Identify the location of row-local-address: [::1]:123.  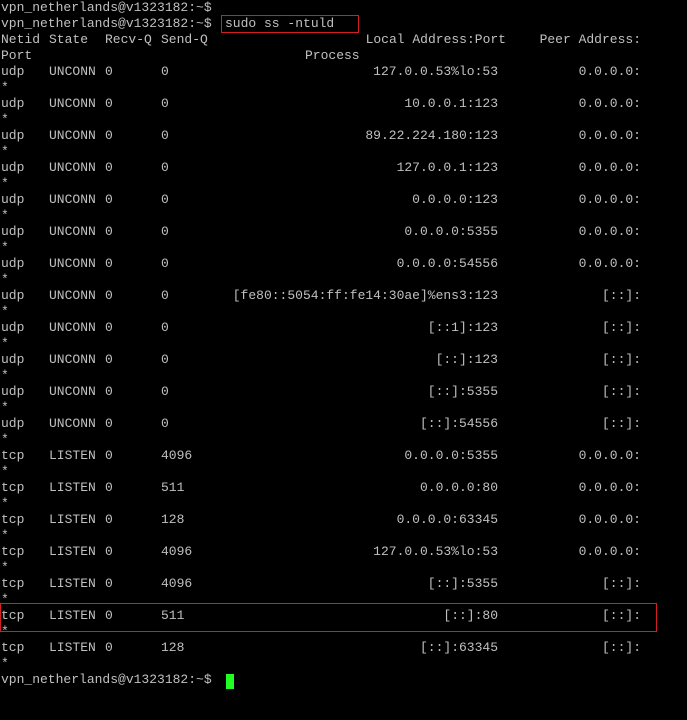
(462, 327).